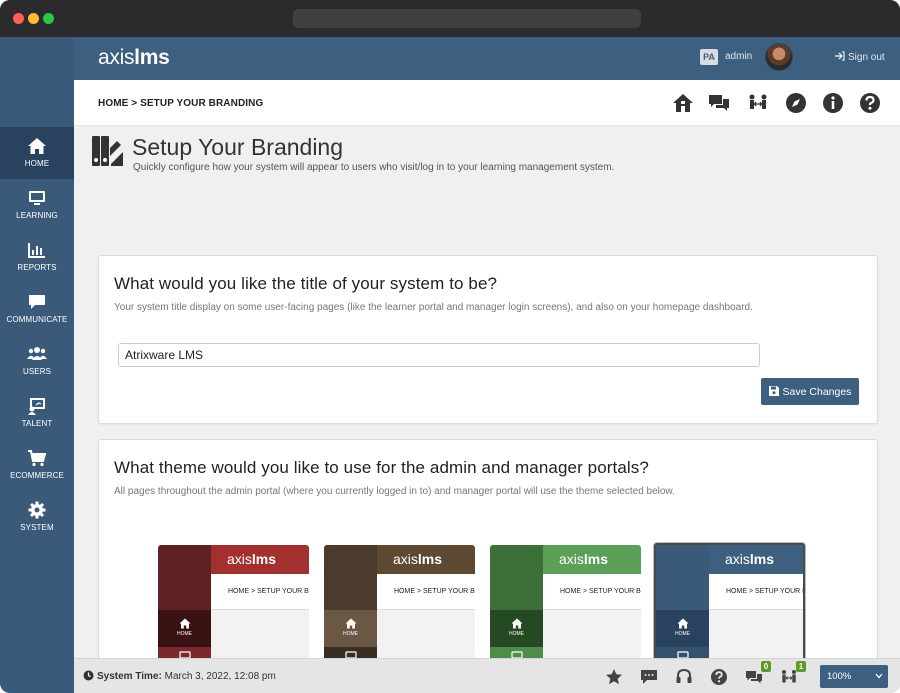 The image size is (900, 693). What do you see at coordinates (649, 677) in the screenshot?
I see `message-icon` at bounding box center [649, 677].